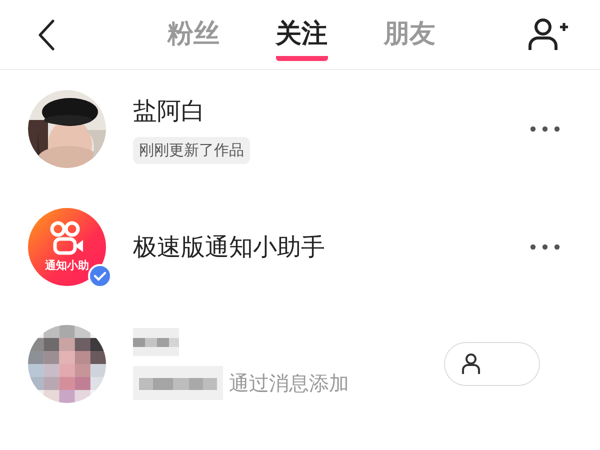 Image resolution: width=600 pixels, height=450 pixels. I want to click on camera-icon, so click(67, 238).